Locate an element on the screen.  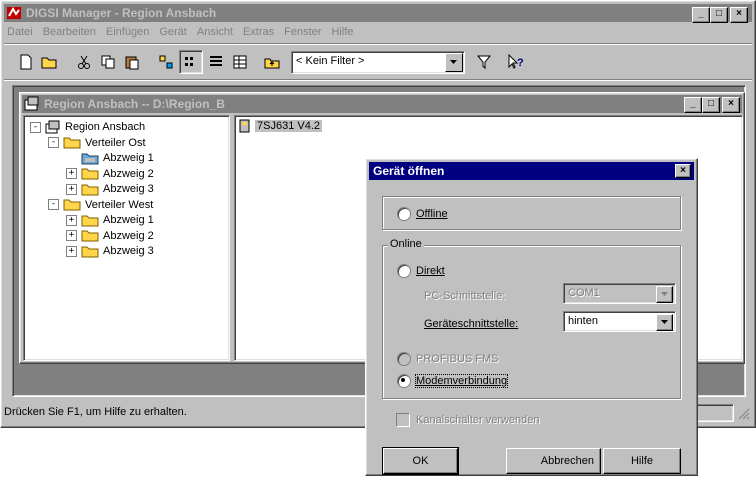
project-icon is located at coordinates (53, 127).